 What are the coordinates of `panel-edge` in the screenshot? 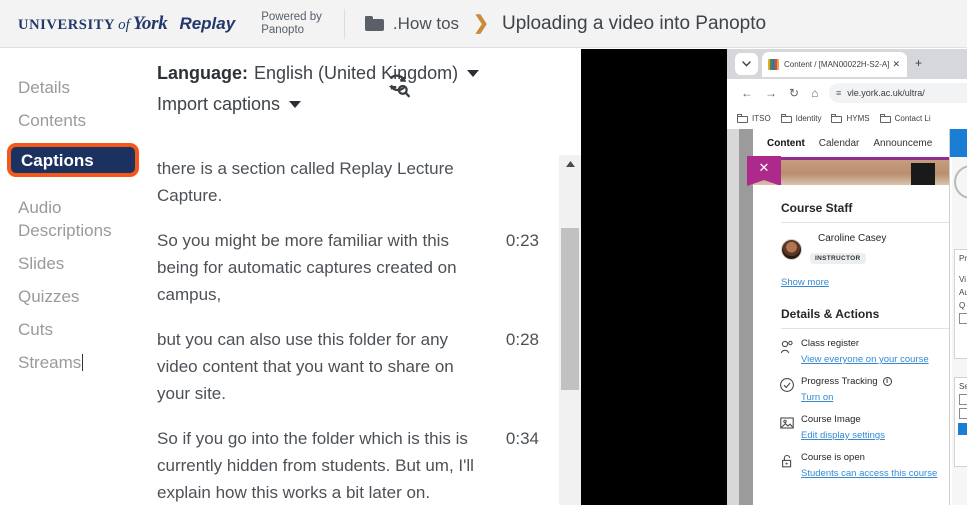 It's located at (951, 317).